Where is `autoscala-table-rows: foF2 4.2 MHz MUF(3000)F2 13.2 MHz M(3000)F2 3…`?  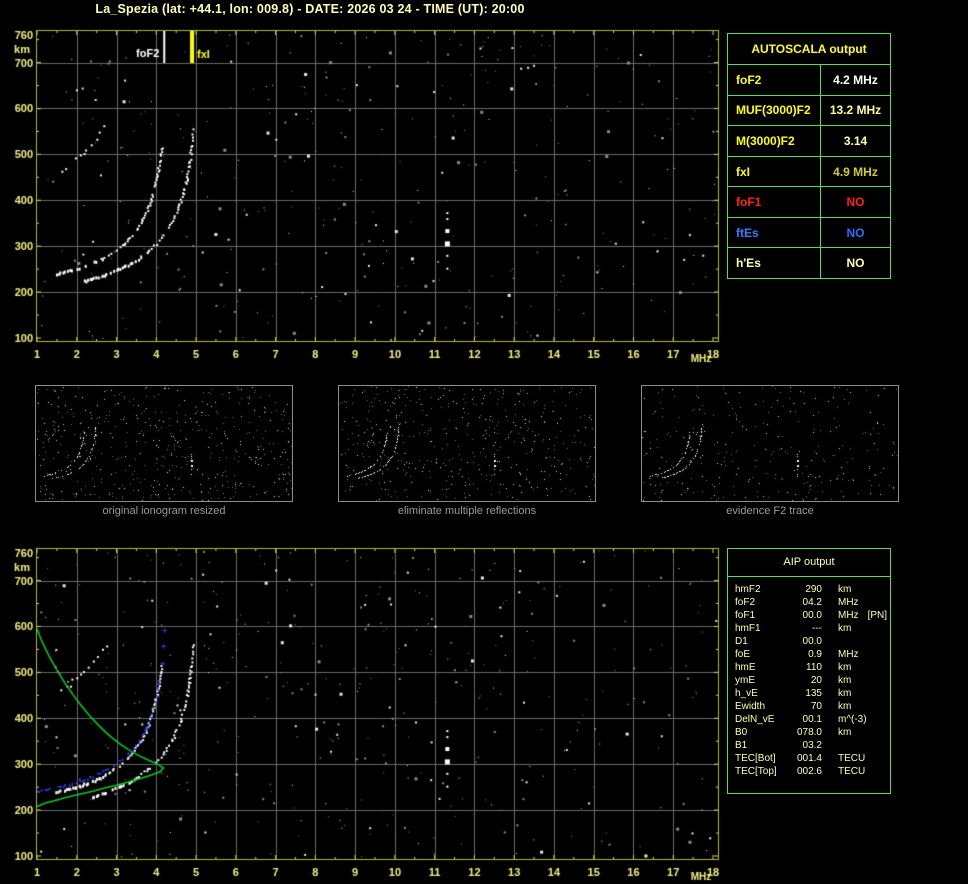 autoscala-table-rows: foF2 4.2 MHz MUF(3000)F2 13.2 MHz M(3000)F2 3… is located at coordinates (809, 172).